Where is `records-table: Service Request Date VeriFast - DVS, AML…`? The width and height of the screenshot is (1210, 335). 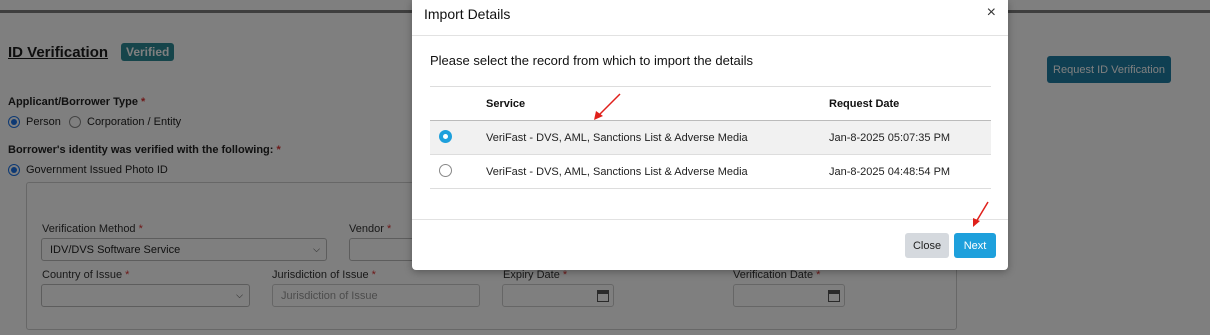
records-table: Service Request Date VeriFast - DVS, AML… is located at coordinates (710, 137).